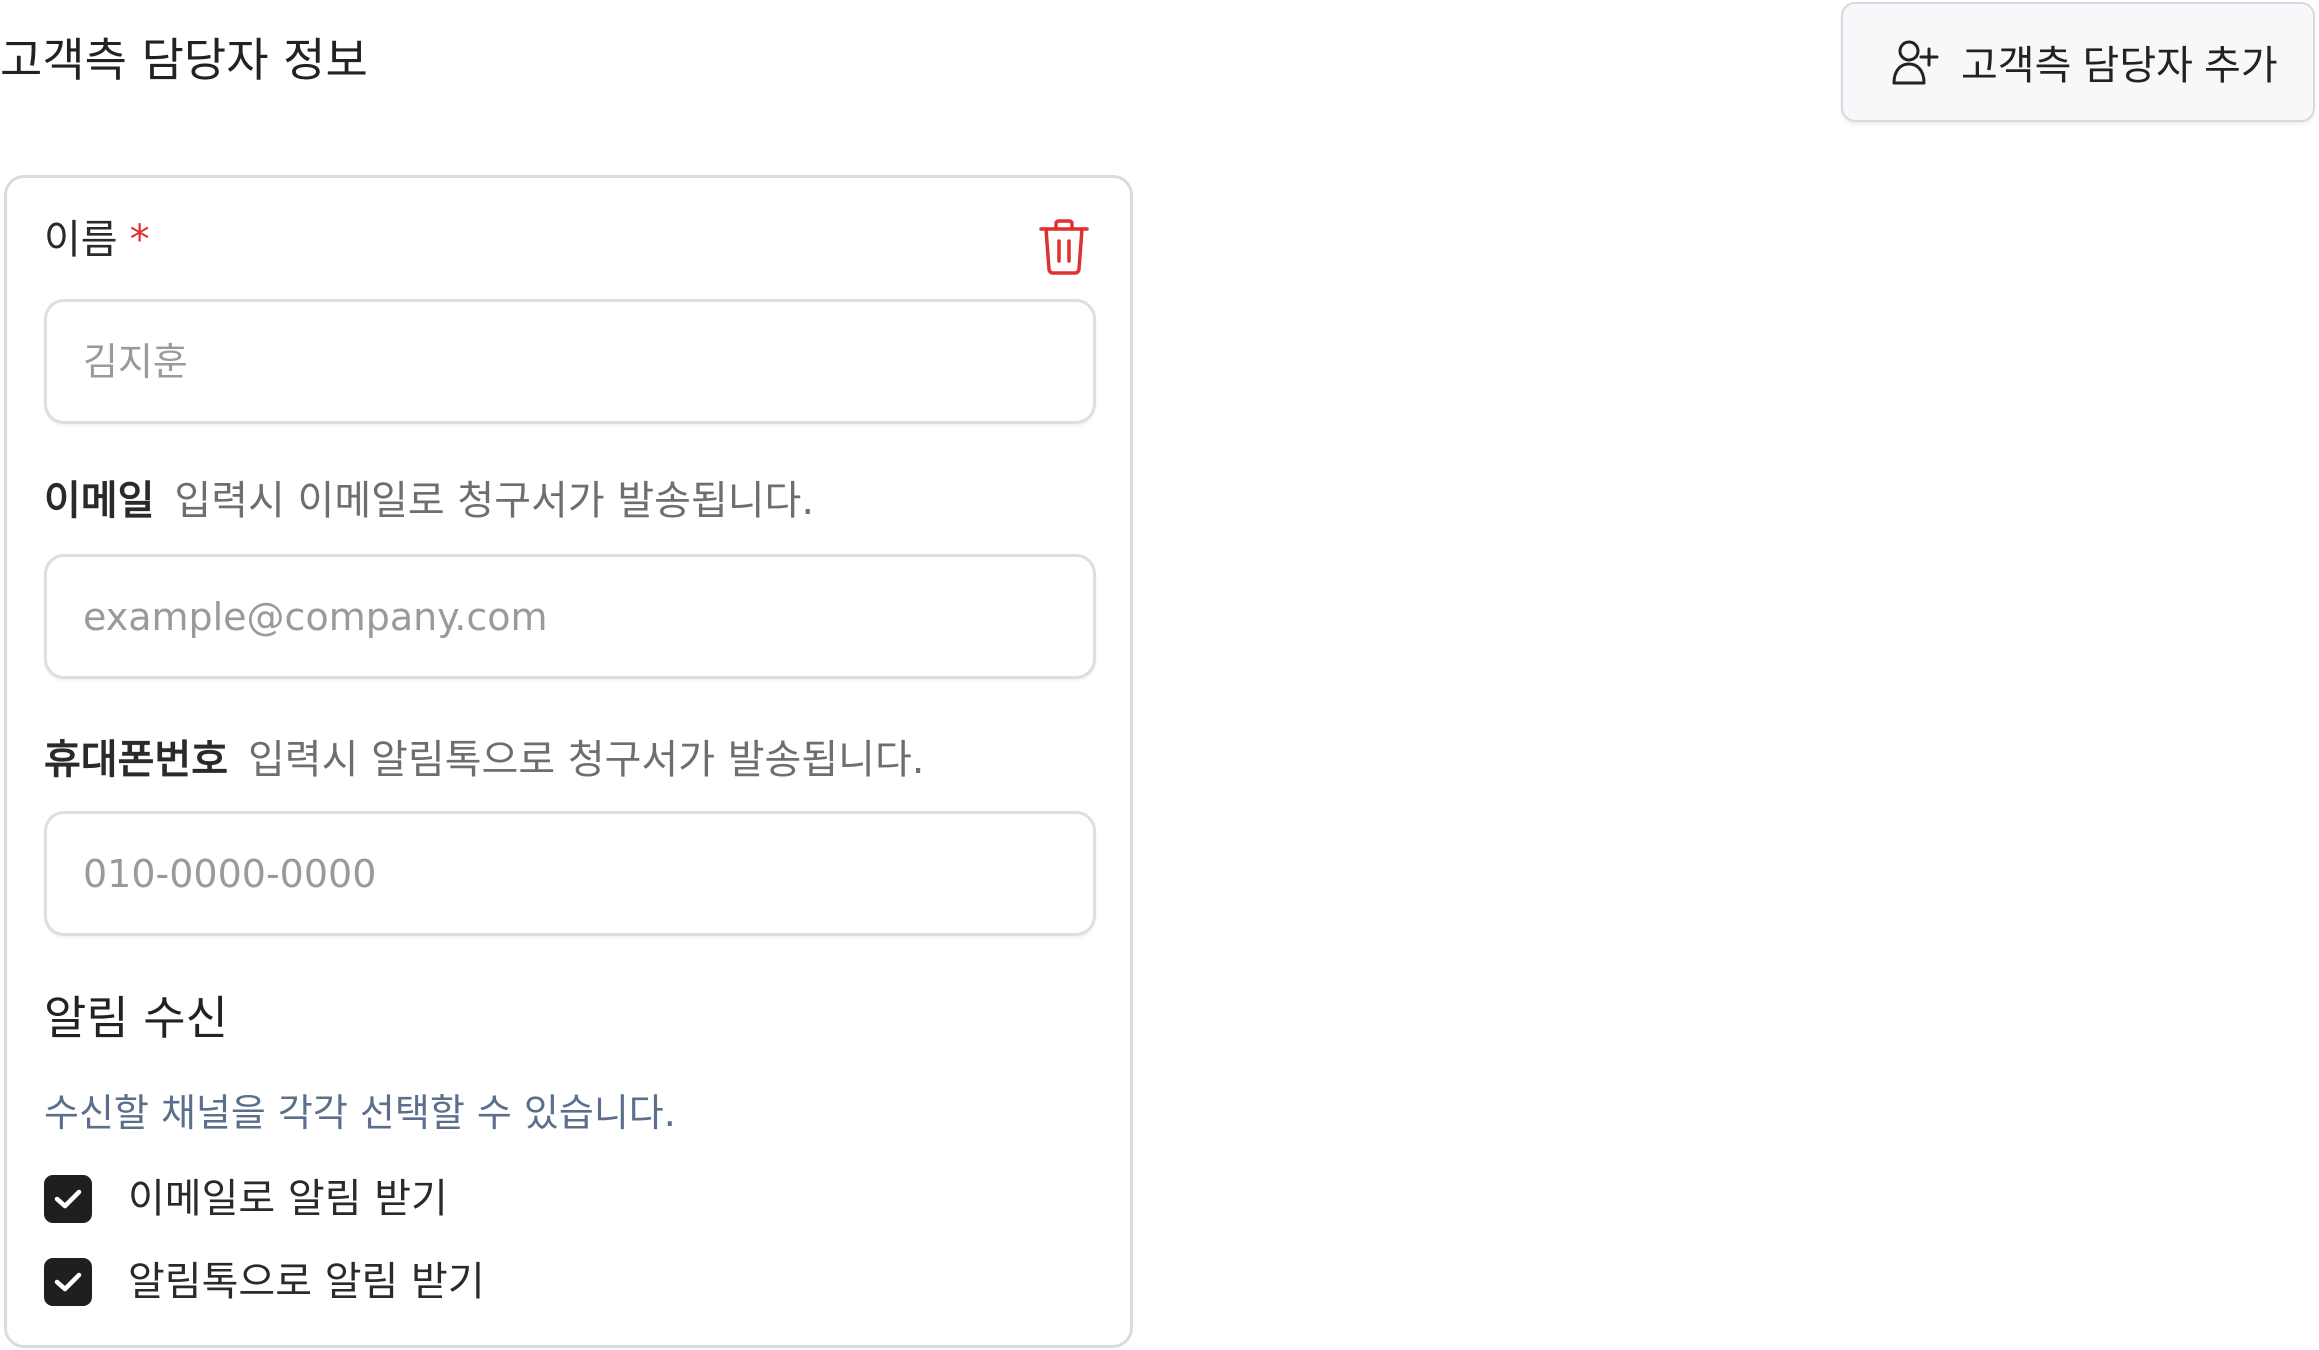  What do you see at coordinates (81, 240) in the screenshot?
I see `name-label: 이름` at bounding box center [81, 240].